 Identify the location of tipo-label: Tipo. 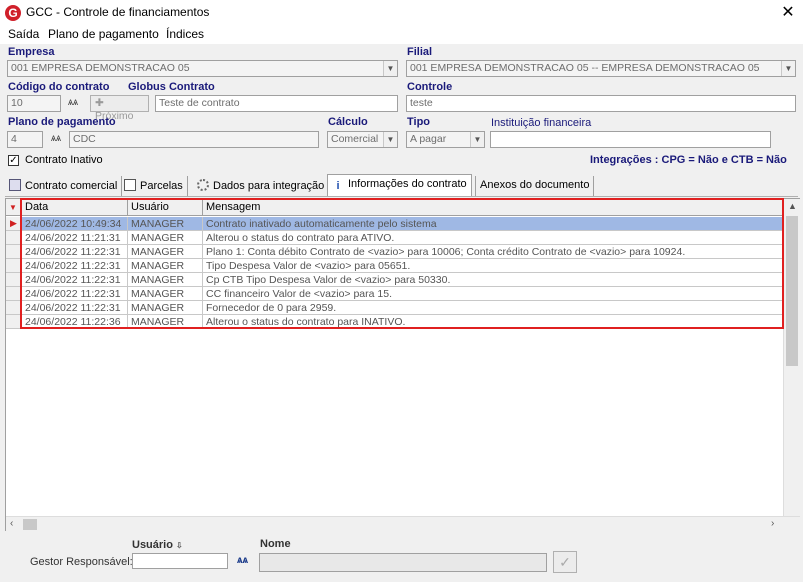
(419, 122).